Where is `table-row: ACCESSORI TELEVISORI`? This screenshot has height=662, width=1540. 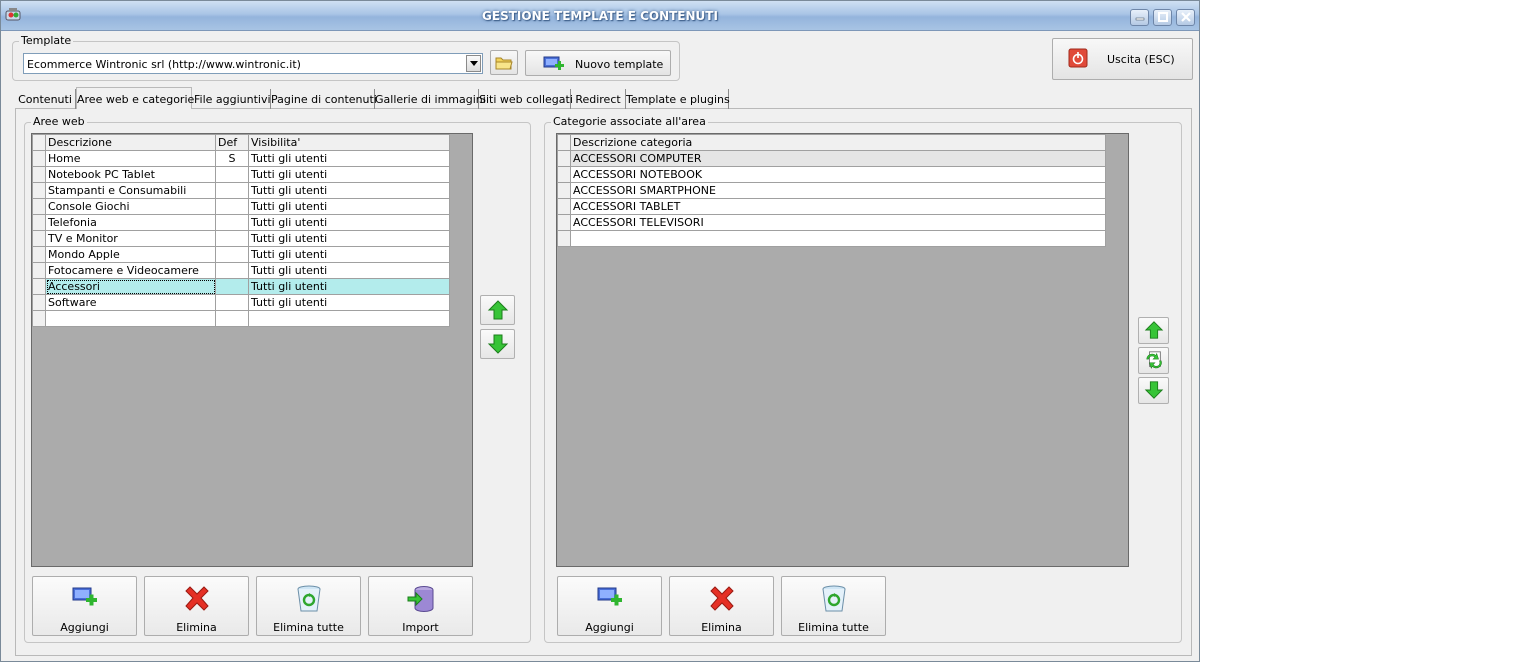
table-row: ACCESSORI TELEVISORI is located at coordinates (831, 222).